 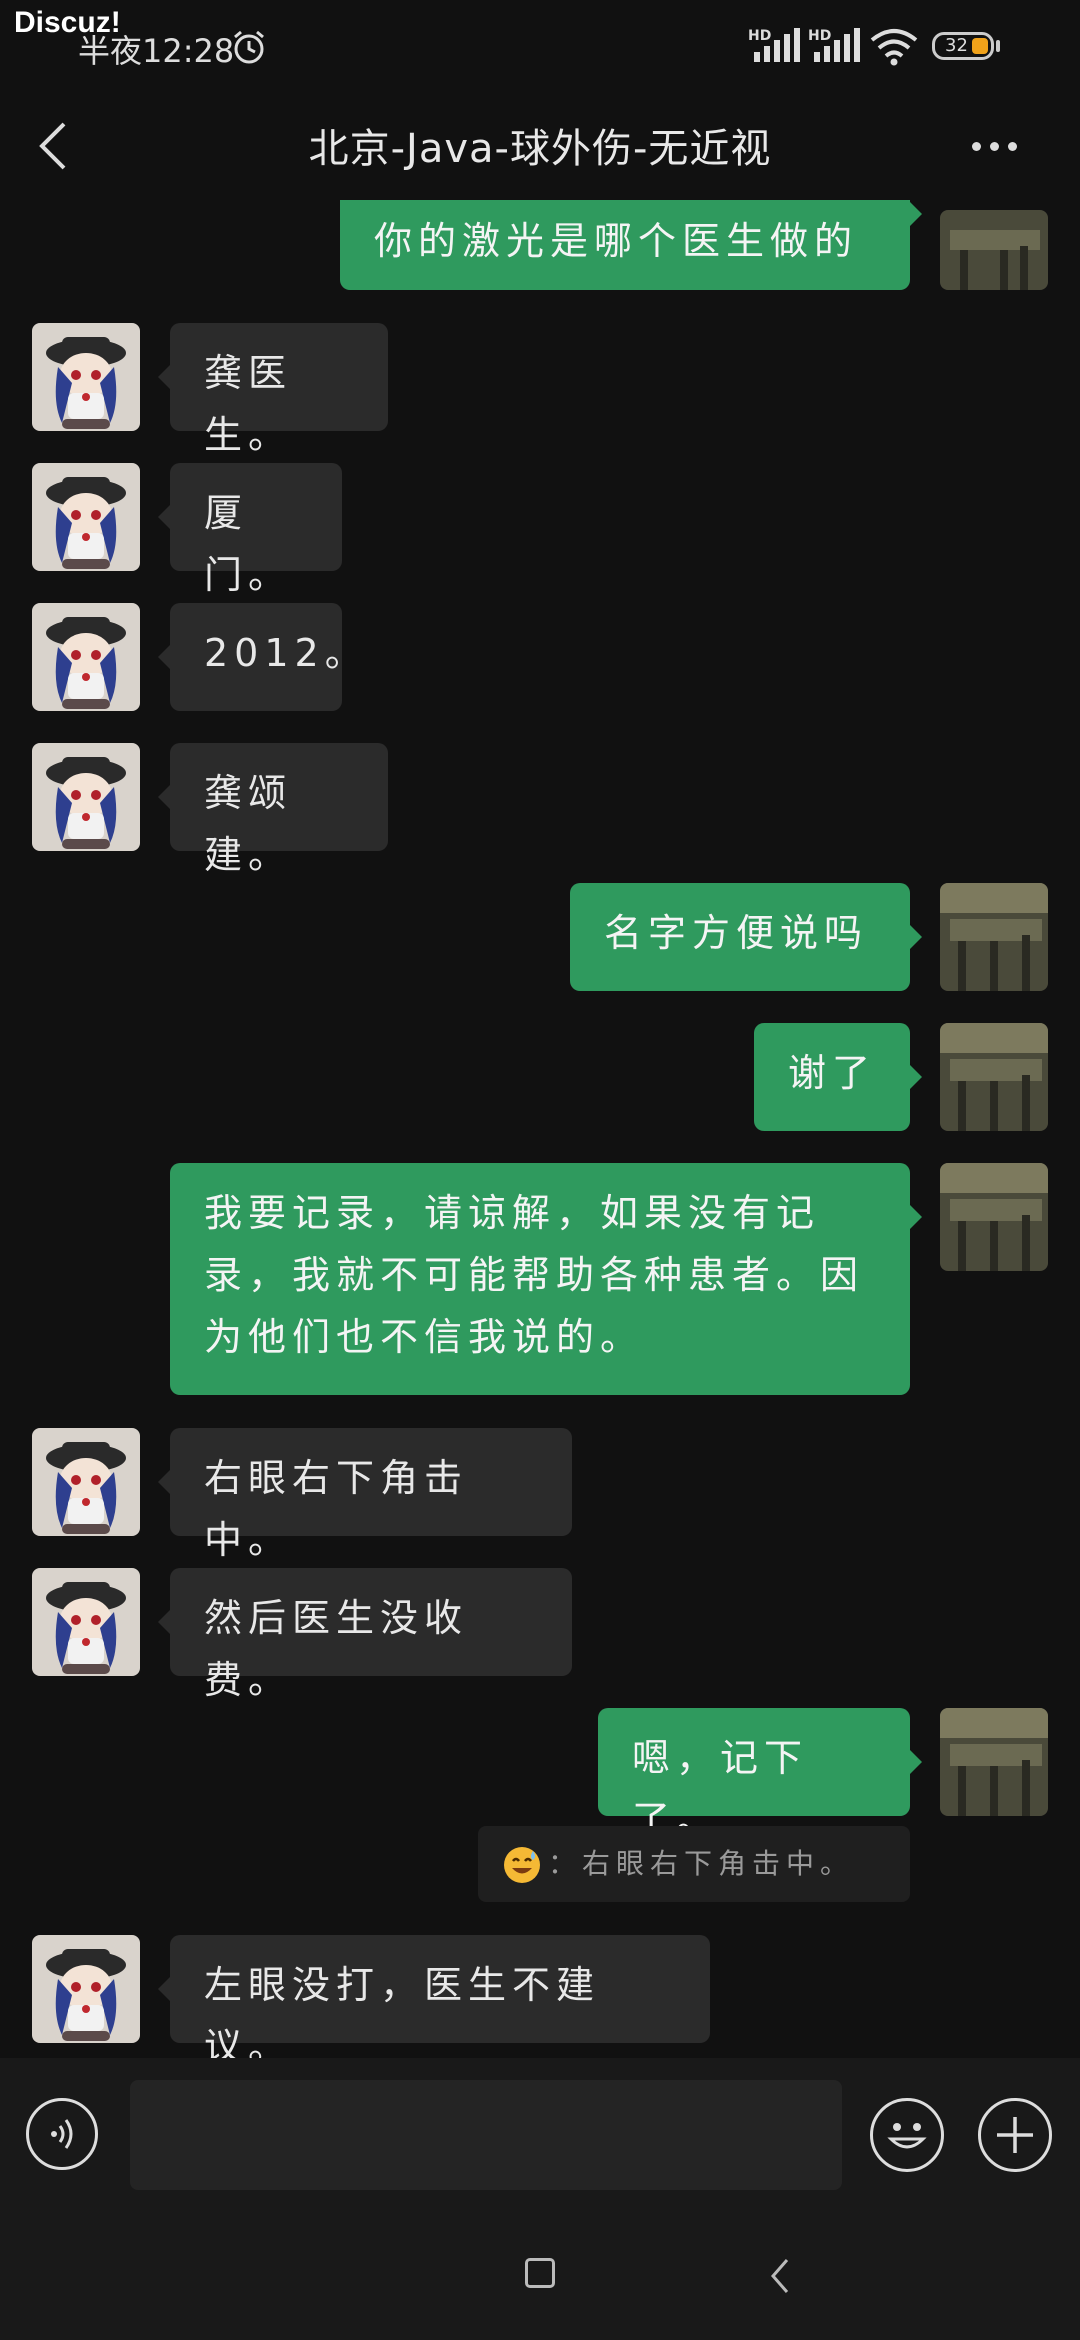 What do you see at coordinates (832, 1073) in the screenshot?
I see `message-text: 谢了` at bounding box center [832, 1073].